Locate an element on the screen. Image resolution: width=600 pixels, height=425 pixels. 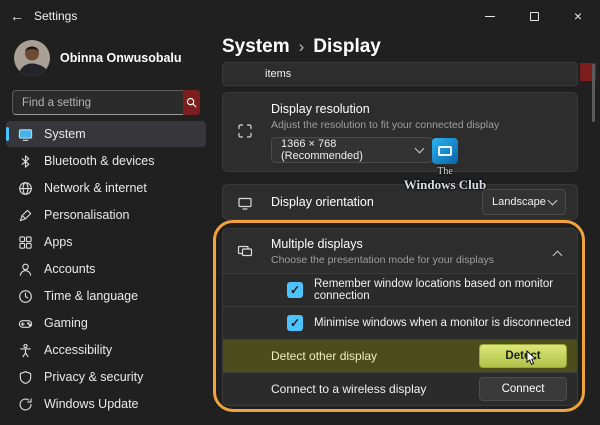
search-box is located at coordinates (106, 102).